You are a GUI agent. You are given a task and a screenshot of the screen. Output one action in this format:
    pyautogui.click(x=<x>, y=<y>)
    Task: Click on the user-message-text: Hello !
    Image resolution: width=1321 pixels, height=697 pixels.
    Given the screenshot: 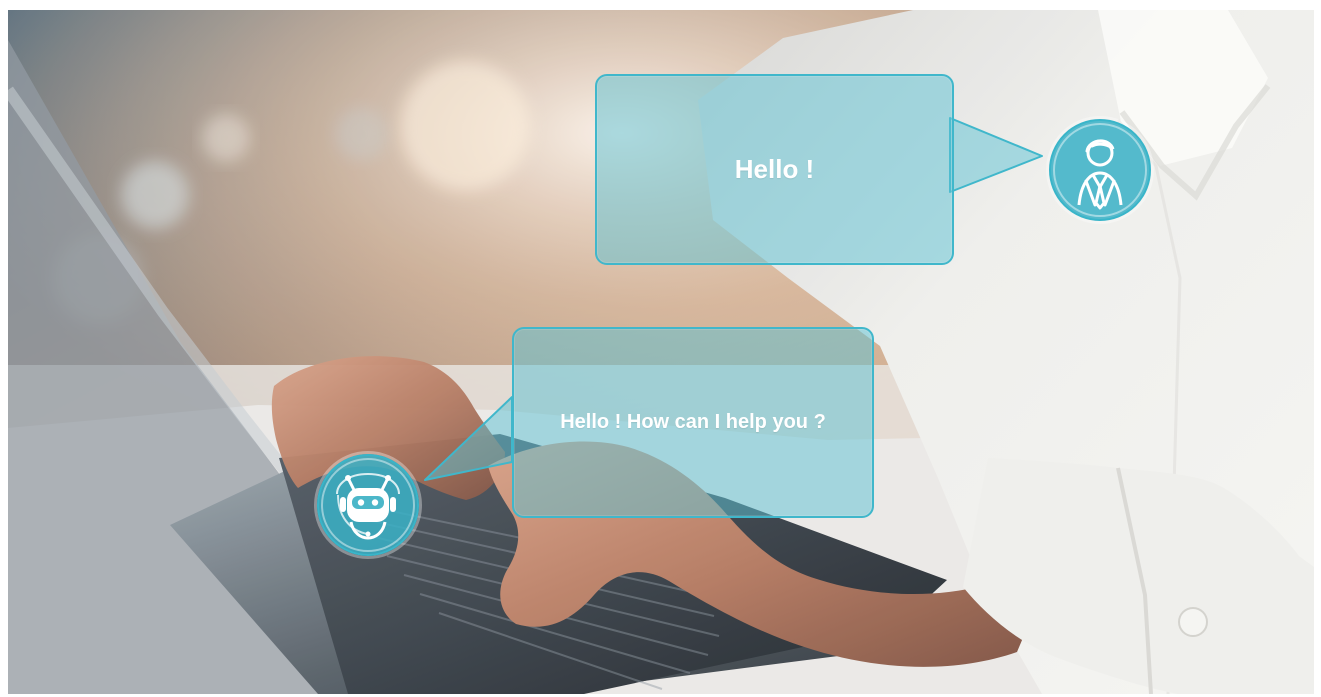 What is the action you would take?
    pyautogui.click(x=774, y=169)
    